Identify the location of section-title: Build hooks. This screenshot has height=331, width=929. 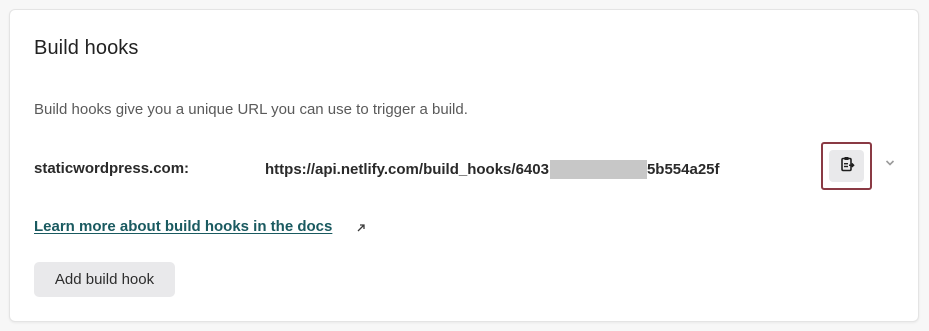
(86, 48).